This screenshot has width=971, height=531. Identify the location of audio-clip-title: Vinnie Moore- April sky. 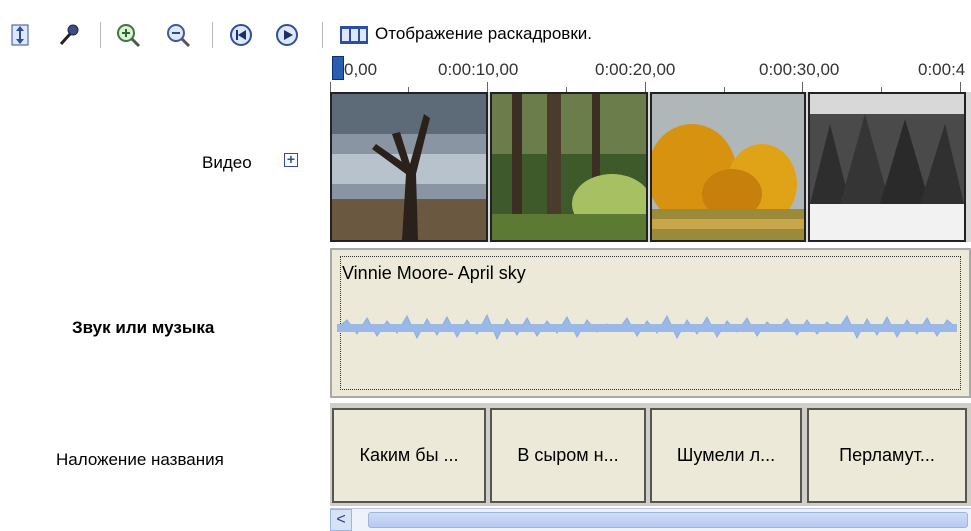
(434, 273).